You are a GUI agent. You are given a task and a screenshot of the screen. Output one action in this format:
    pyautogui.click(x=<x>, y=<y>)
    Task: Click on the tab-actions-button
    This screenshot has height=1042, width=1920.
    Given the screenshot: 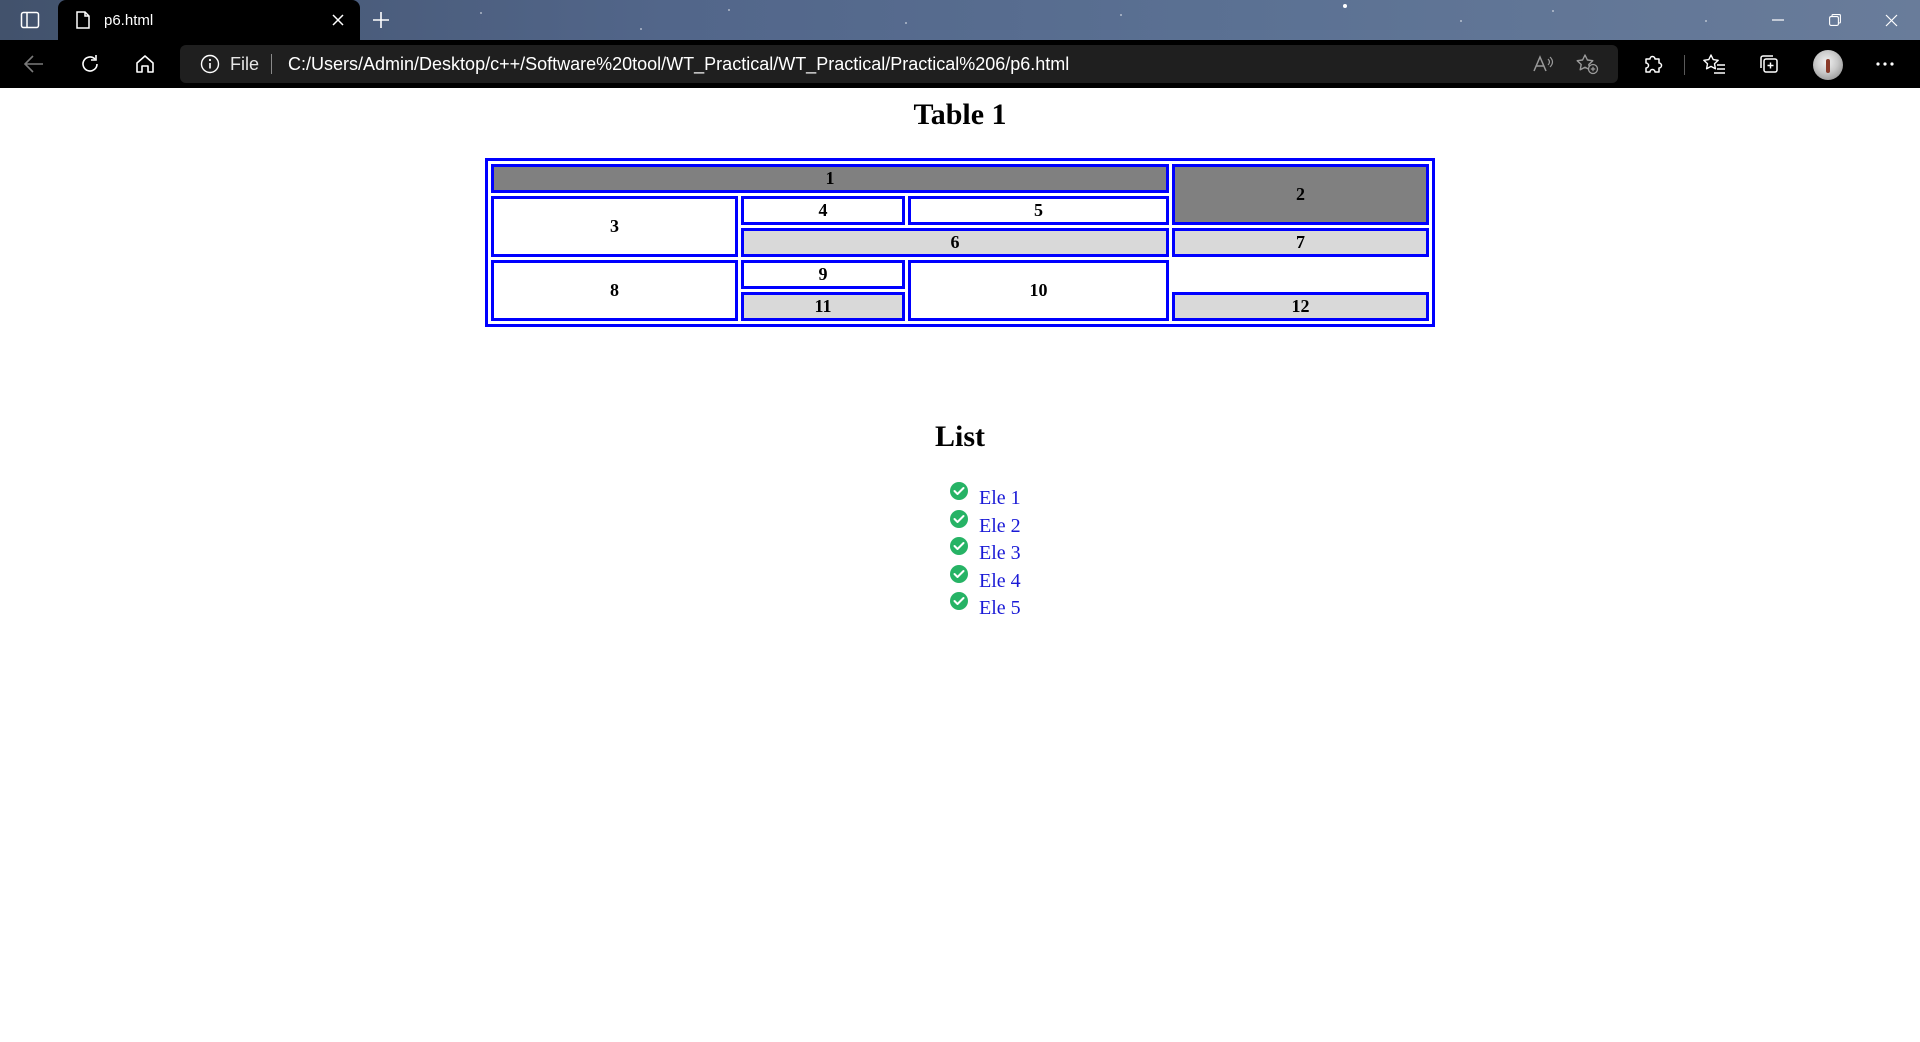 What is the action you would take?
    pyautogui.click(x=30, y=20)
    